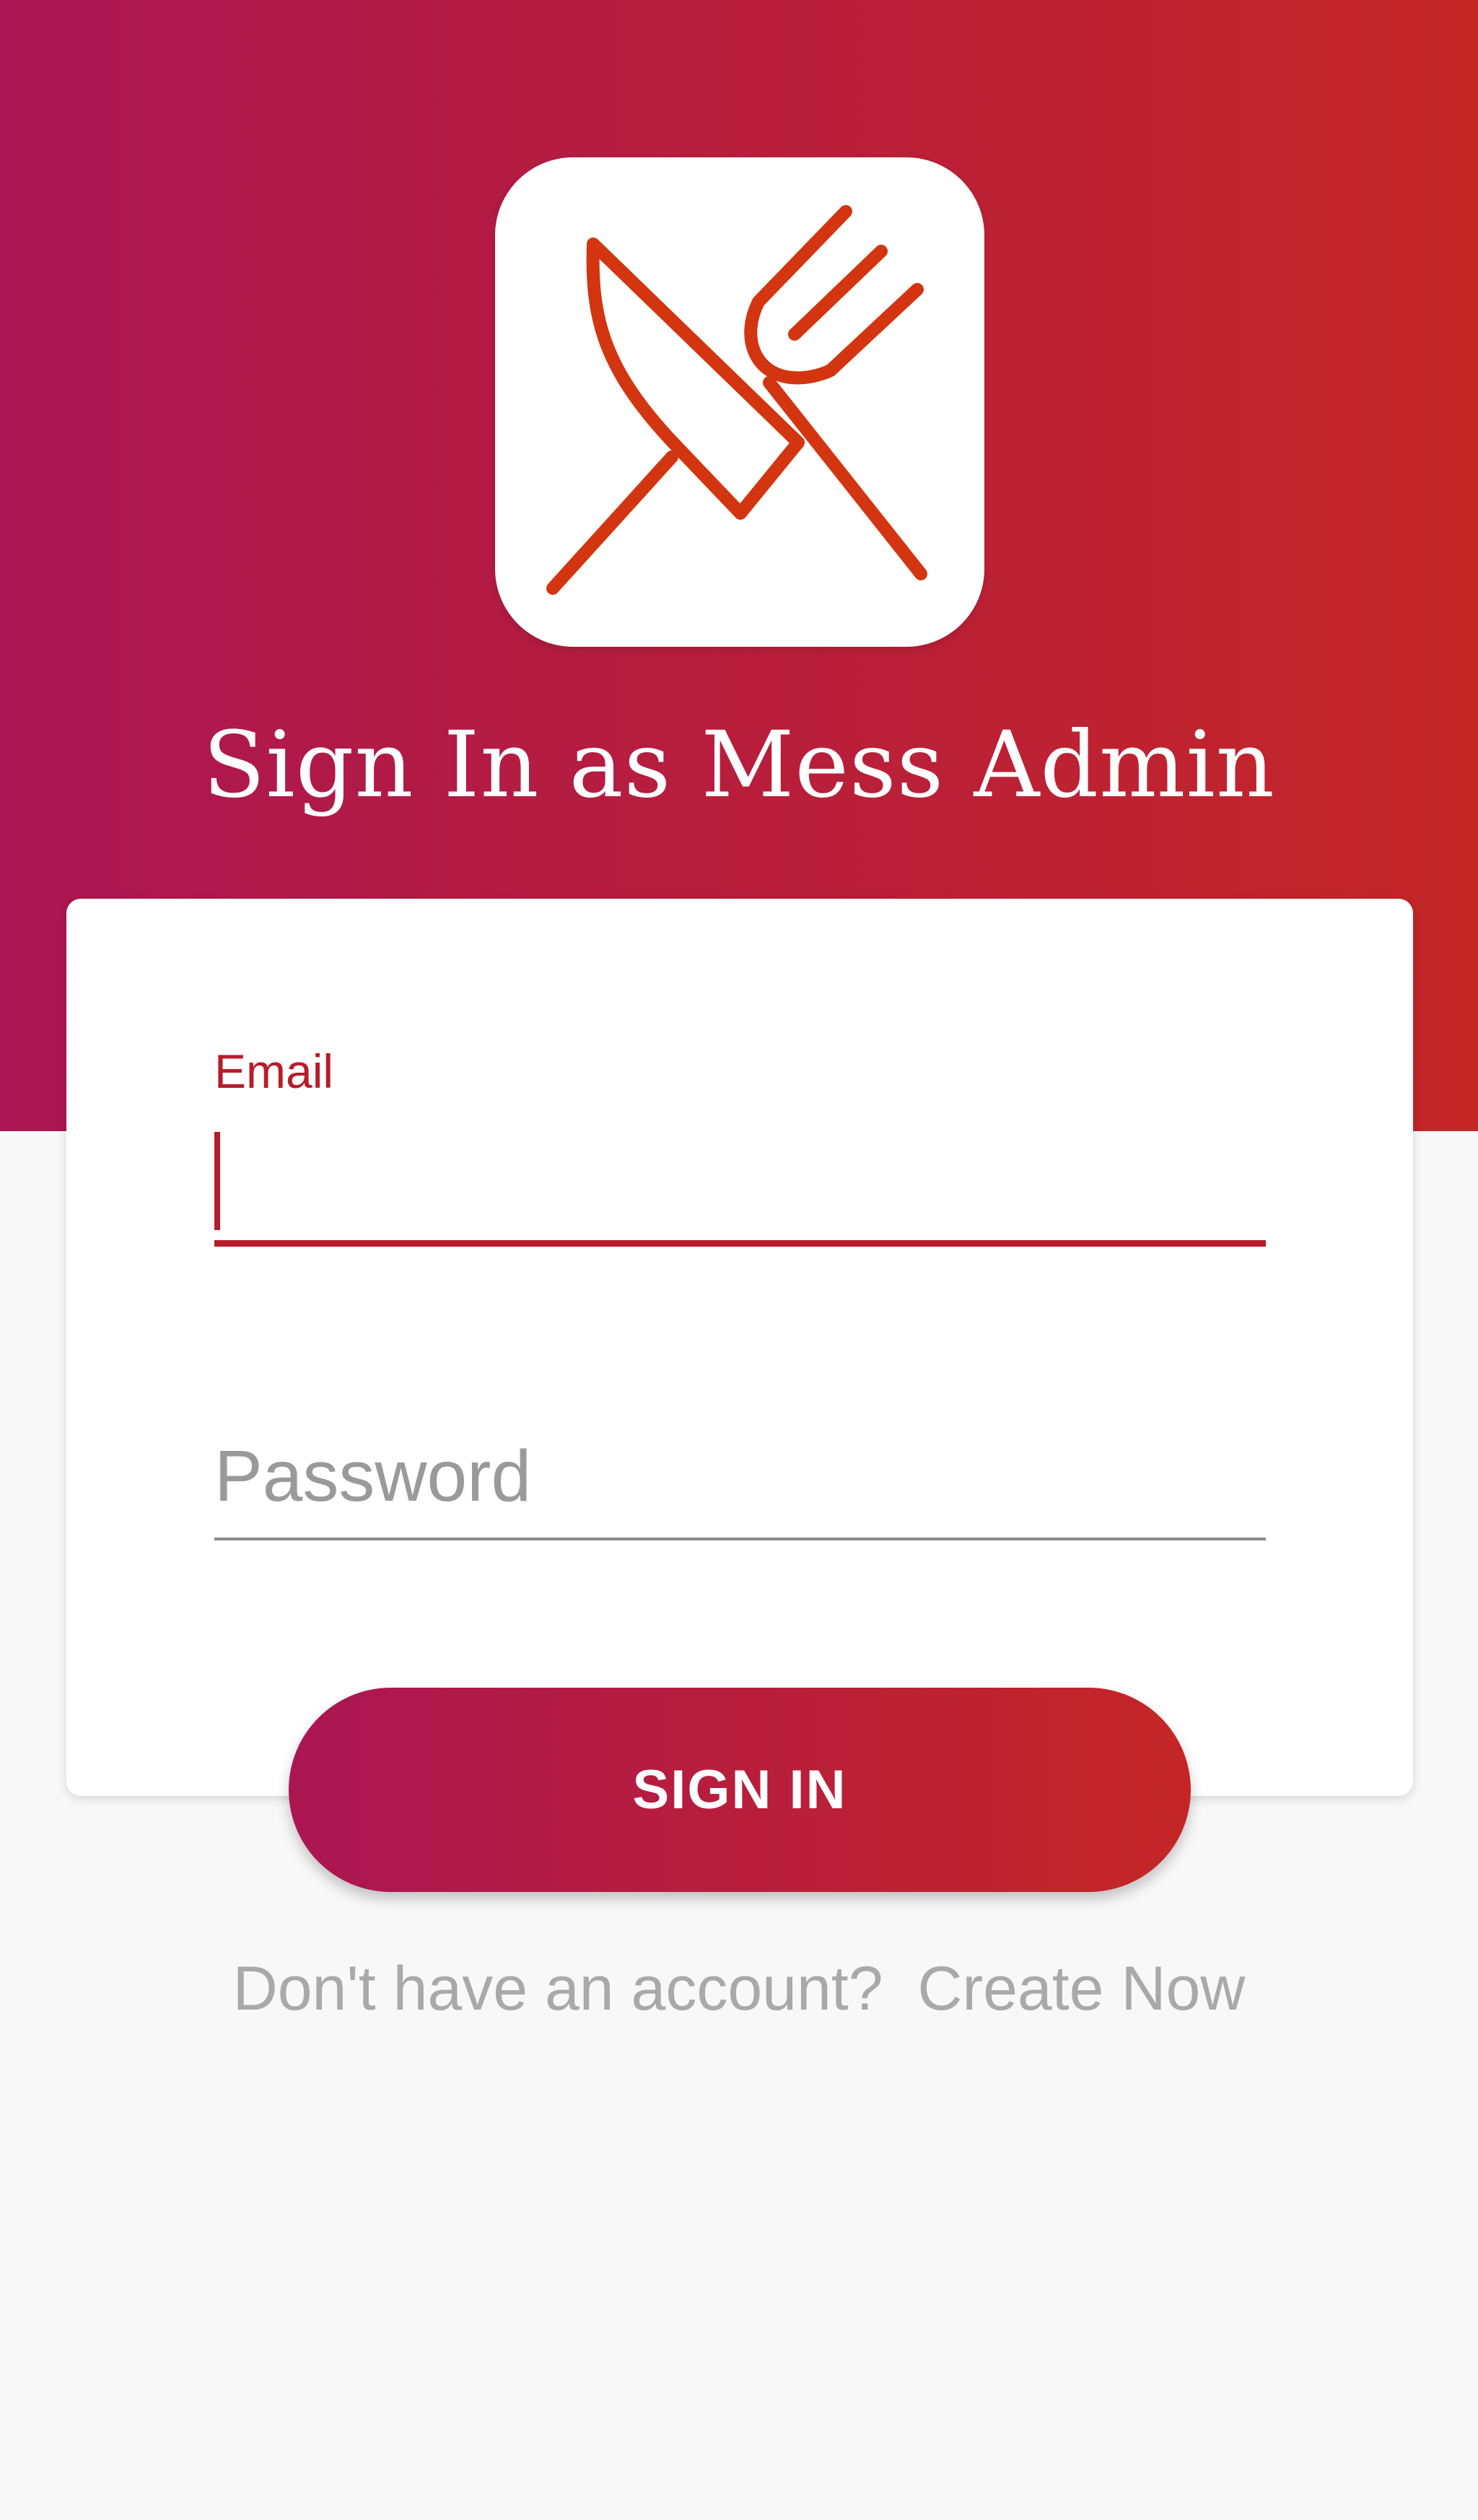 The image size is (1478, 2520). I want to click on create-account-prompt: Don't have an account? Create Now, so click(739, 1988).